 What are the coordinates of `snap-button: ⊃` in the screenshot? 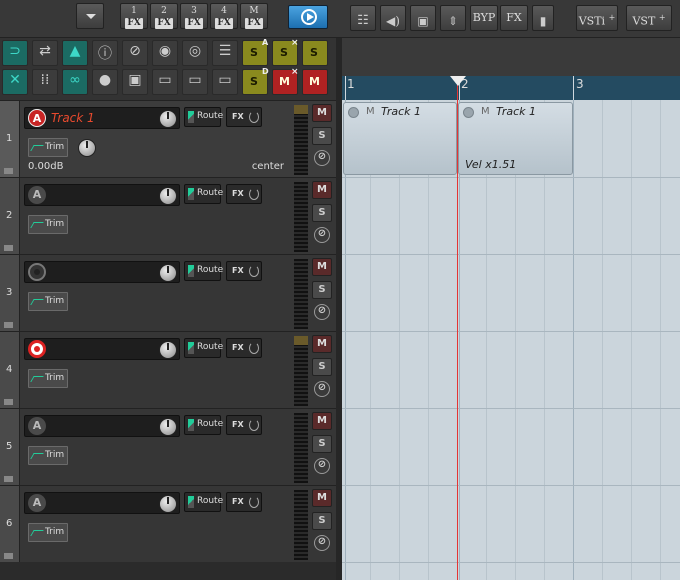 It's located at (15, 53).